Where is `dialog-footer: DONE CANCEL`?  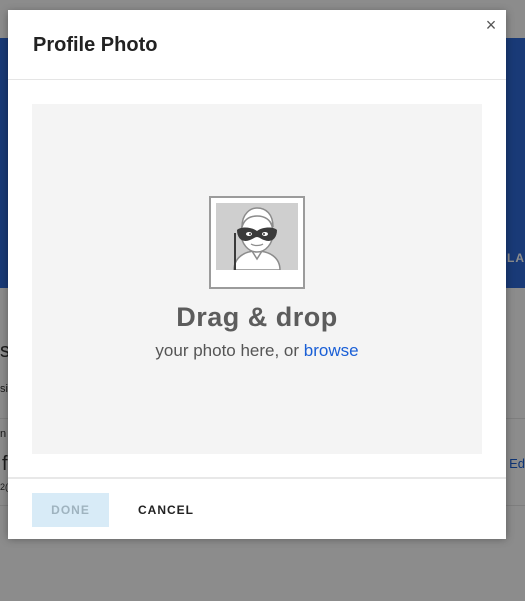 dialog-footer: DONE CANCEL is located at coordinates (257, 508).